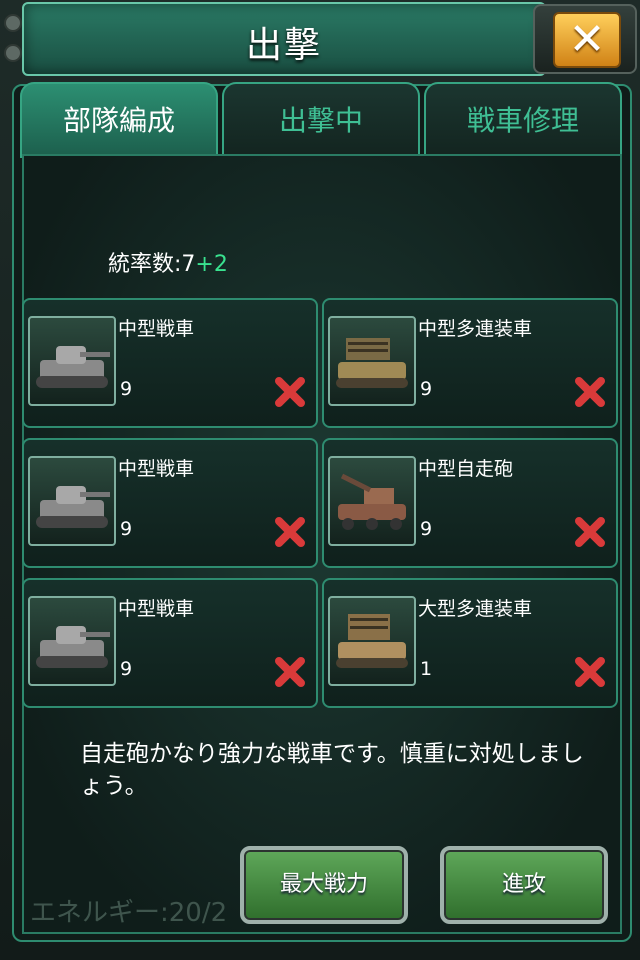 This screenshot has height=960, width=640. I want to click on attack-button: 進攻, so click(524, 885).